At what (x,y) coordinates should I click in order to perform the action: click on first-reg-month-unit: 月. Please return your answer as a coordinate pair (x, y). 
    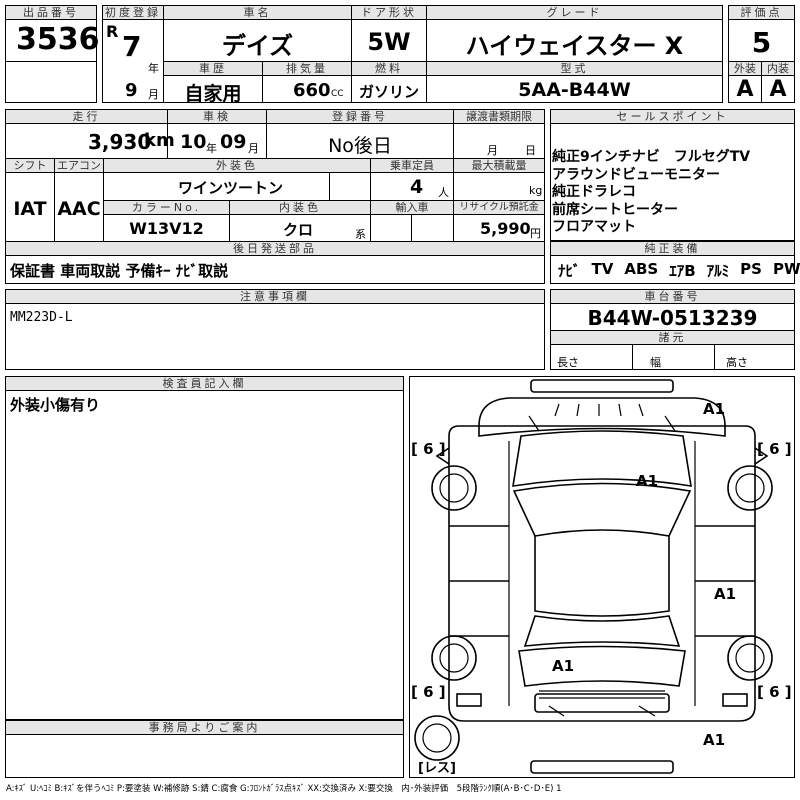
    Looking at the image, I should click on (153, 94).